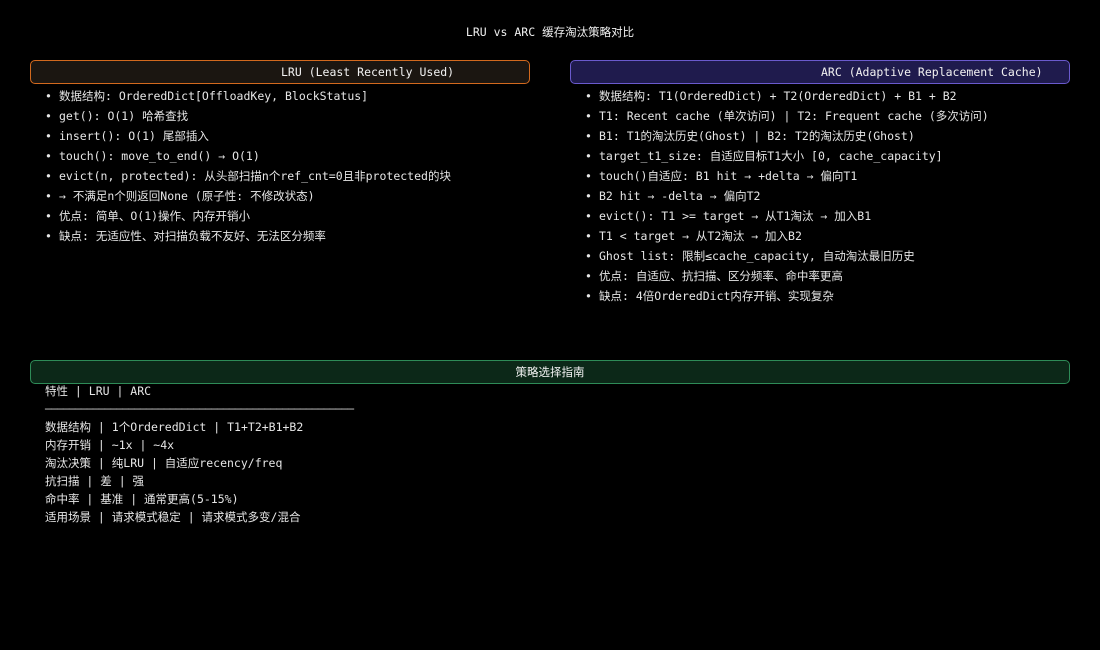  I want to click on table-row: 抗扫描 | 差 | 强, so click(95, 481).